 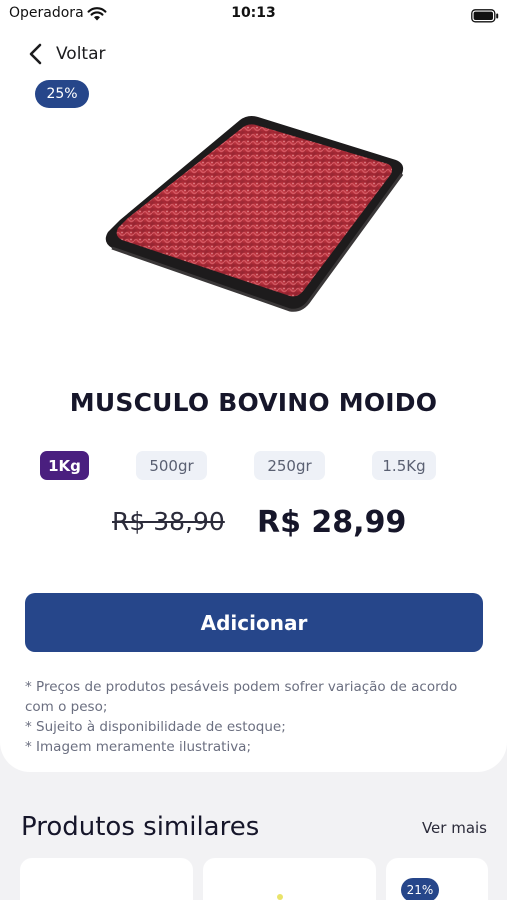 What do you see at coordinates (62, 94) in the screenshot?
I see `discount-badge: 25%` at bounding box center [62, 94].